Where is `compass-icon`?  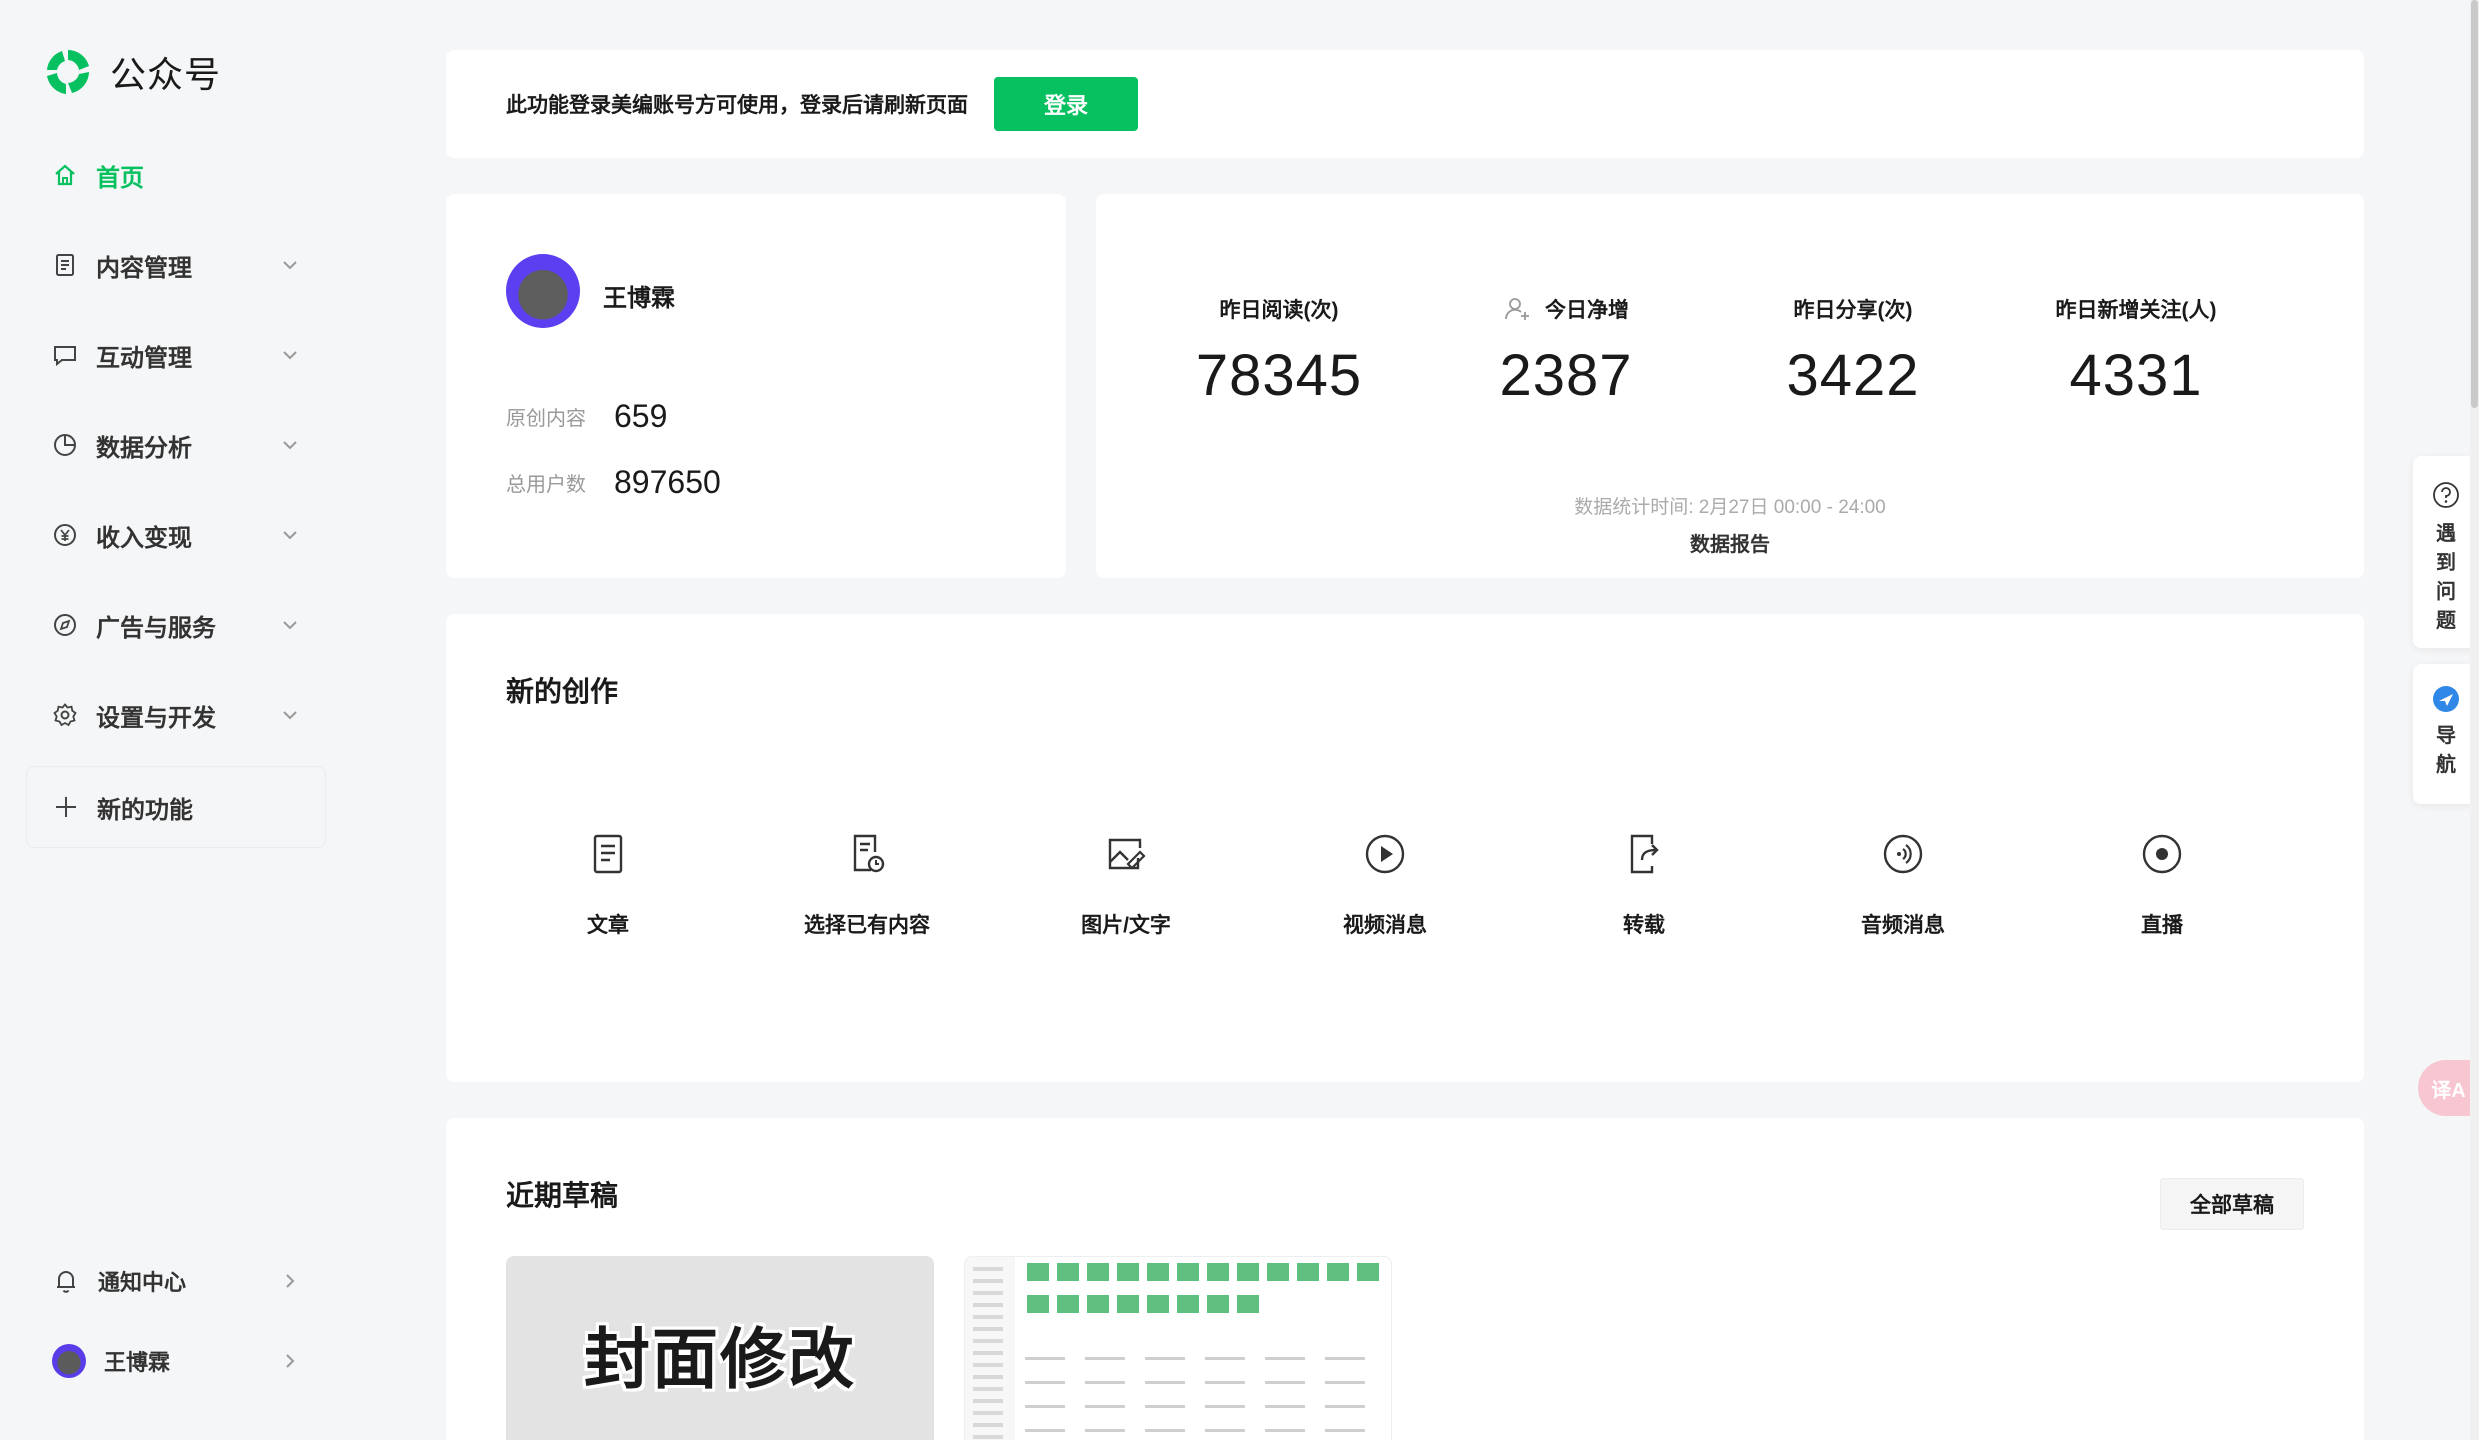 compass-icon is located at coordinates (65, 625).